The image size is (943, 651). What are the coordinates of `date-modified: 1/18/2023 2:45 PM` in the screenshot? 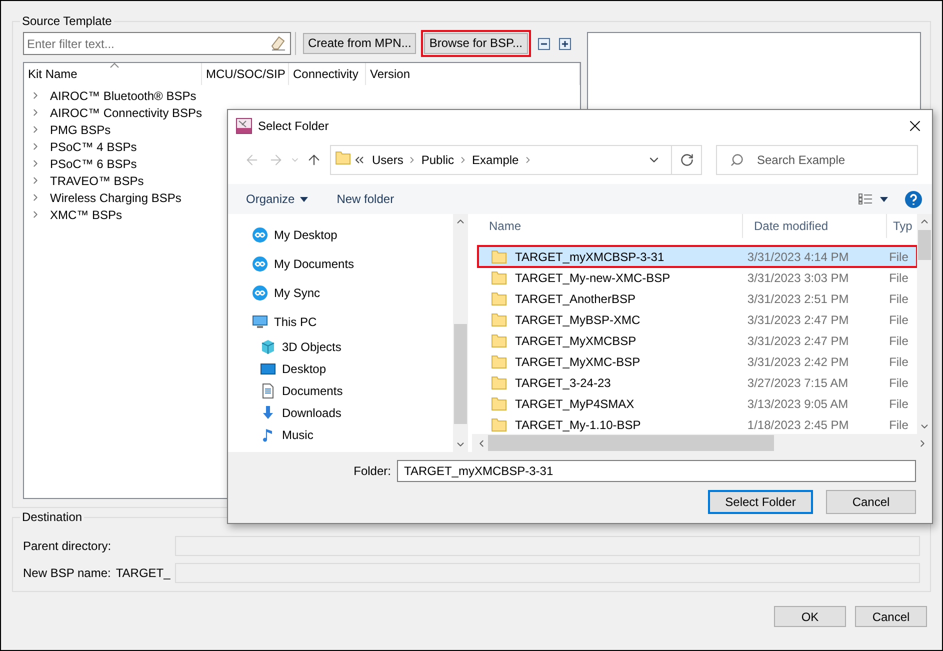 It's located at (798, 425).